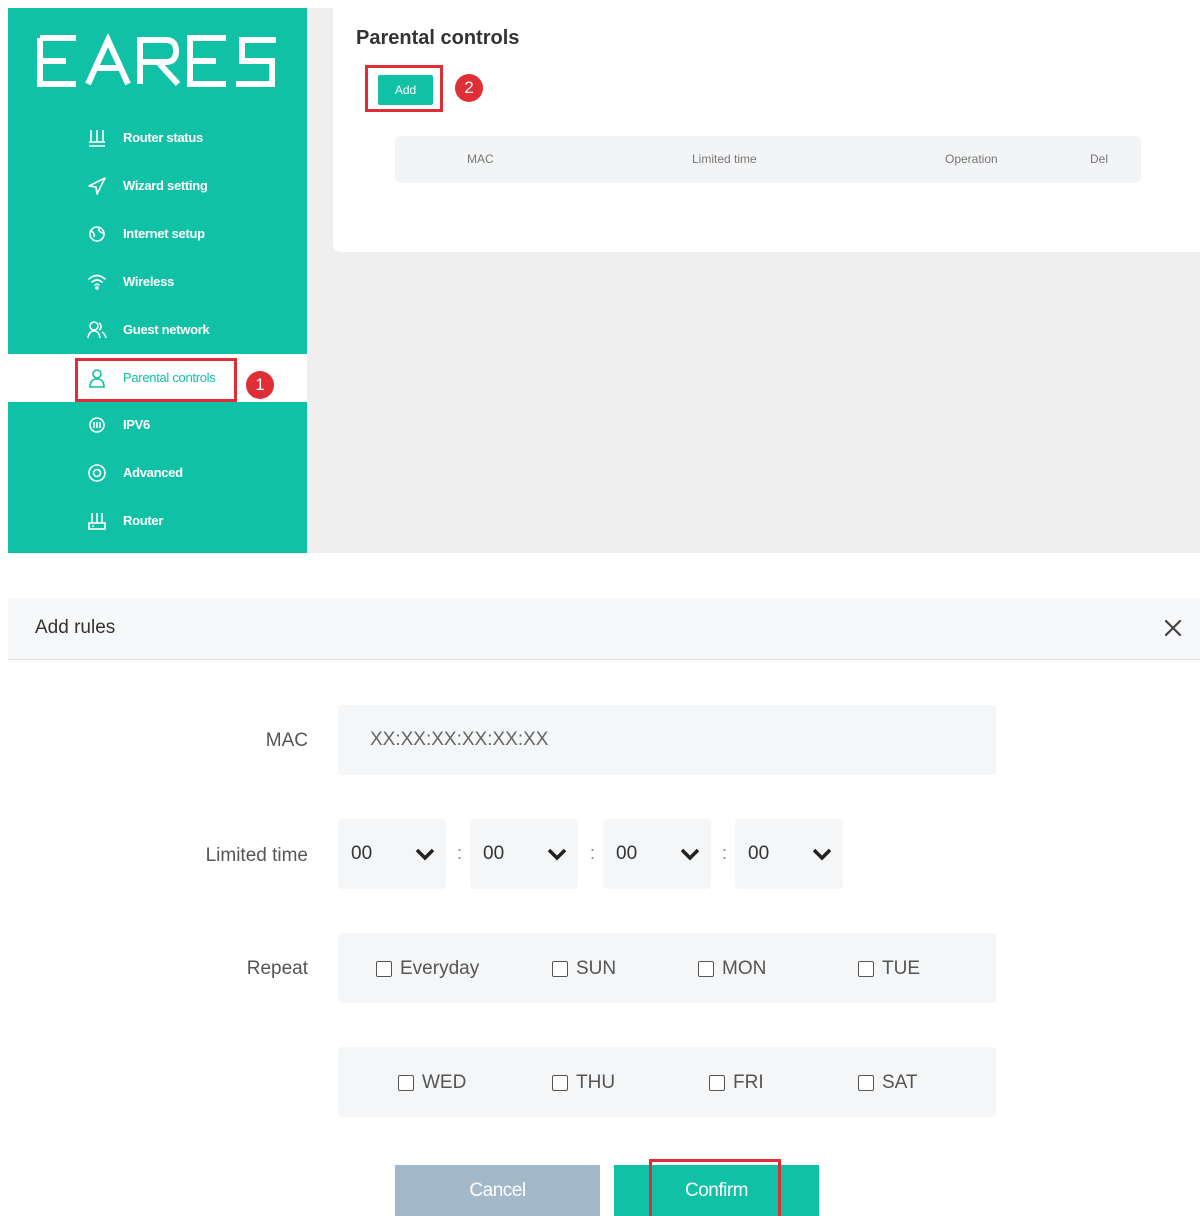  What do you see at coordinates (260, 385) in the screenshot?
I see `step-badge: 1` at bounding box center [260, 385].